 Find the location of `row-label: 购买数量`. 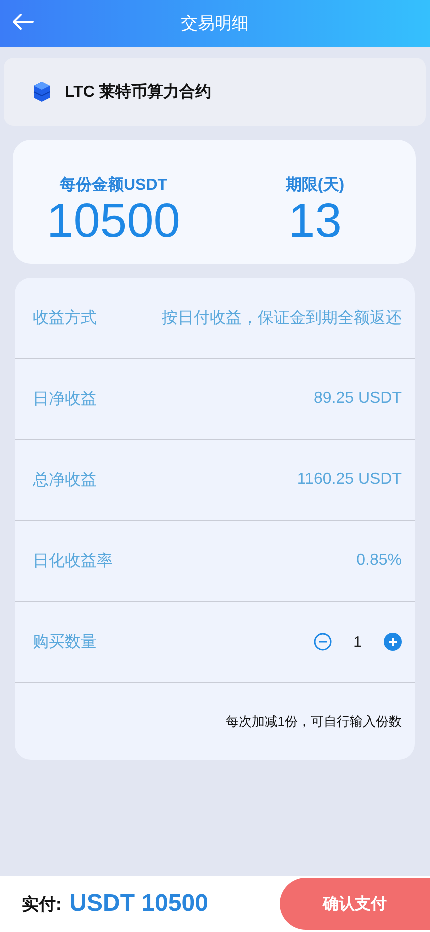

row-label: 购买数量 is located at coordinates (65, 642).